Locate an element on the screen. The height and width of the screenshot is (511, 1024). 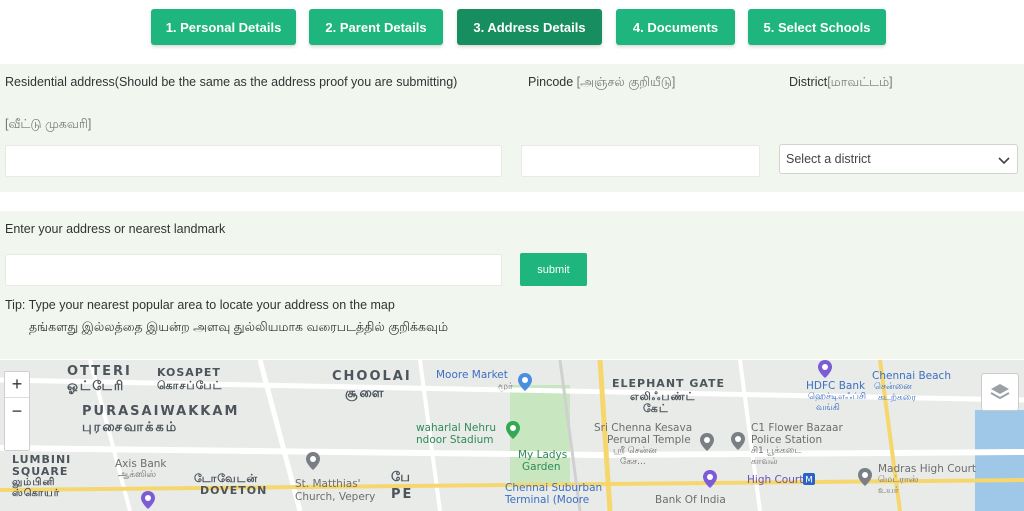
svg-text: M is located at coordinates (809, 481).